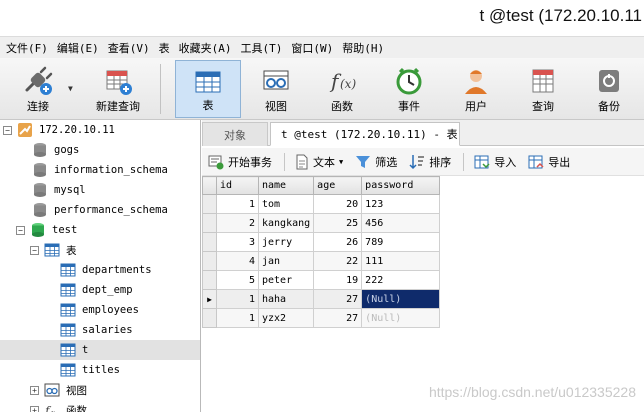 Image resolution: width=644 pixels, height=412 pixels. Describe the element at coordinates (99, 310) in the screenshot. I see `tree-table-employees: employees` at that location.